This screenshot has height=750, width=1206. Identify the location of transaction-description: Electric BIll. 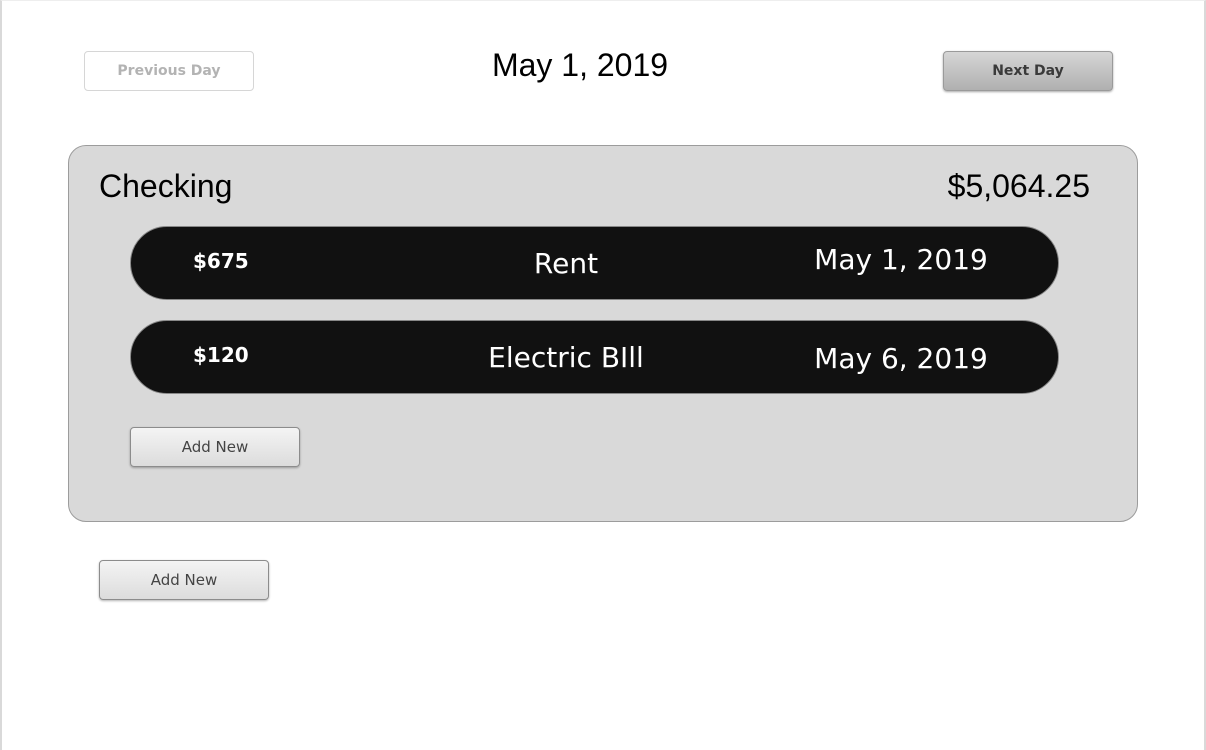
(566, 357).